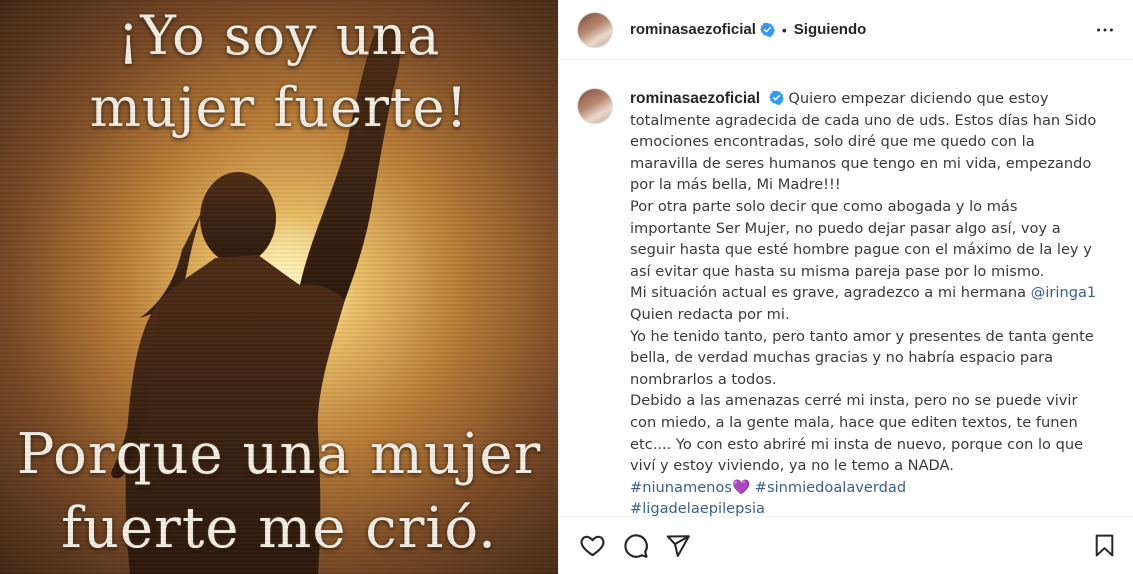 The image size is (1133, 574). Describe the element at coordinates (1063, 292) in the screenshot. I see `mention-link: @iringa1` at that location.